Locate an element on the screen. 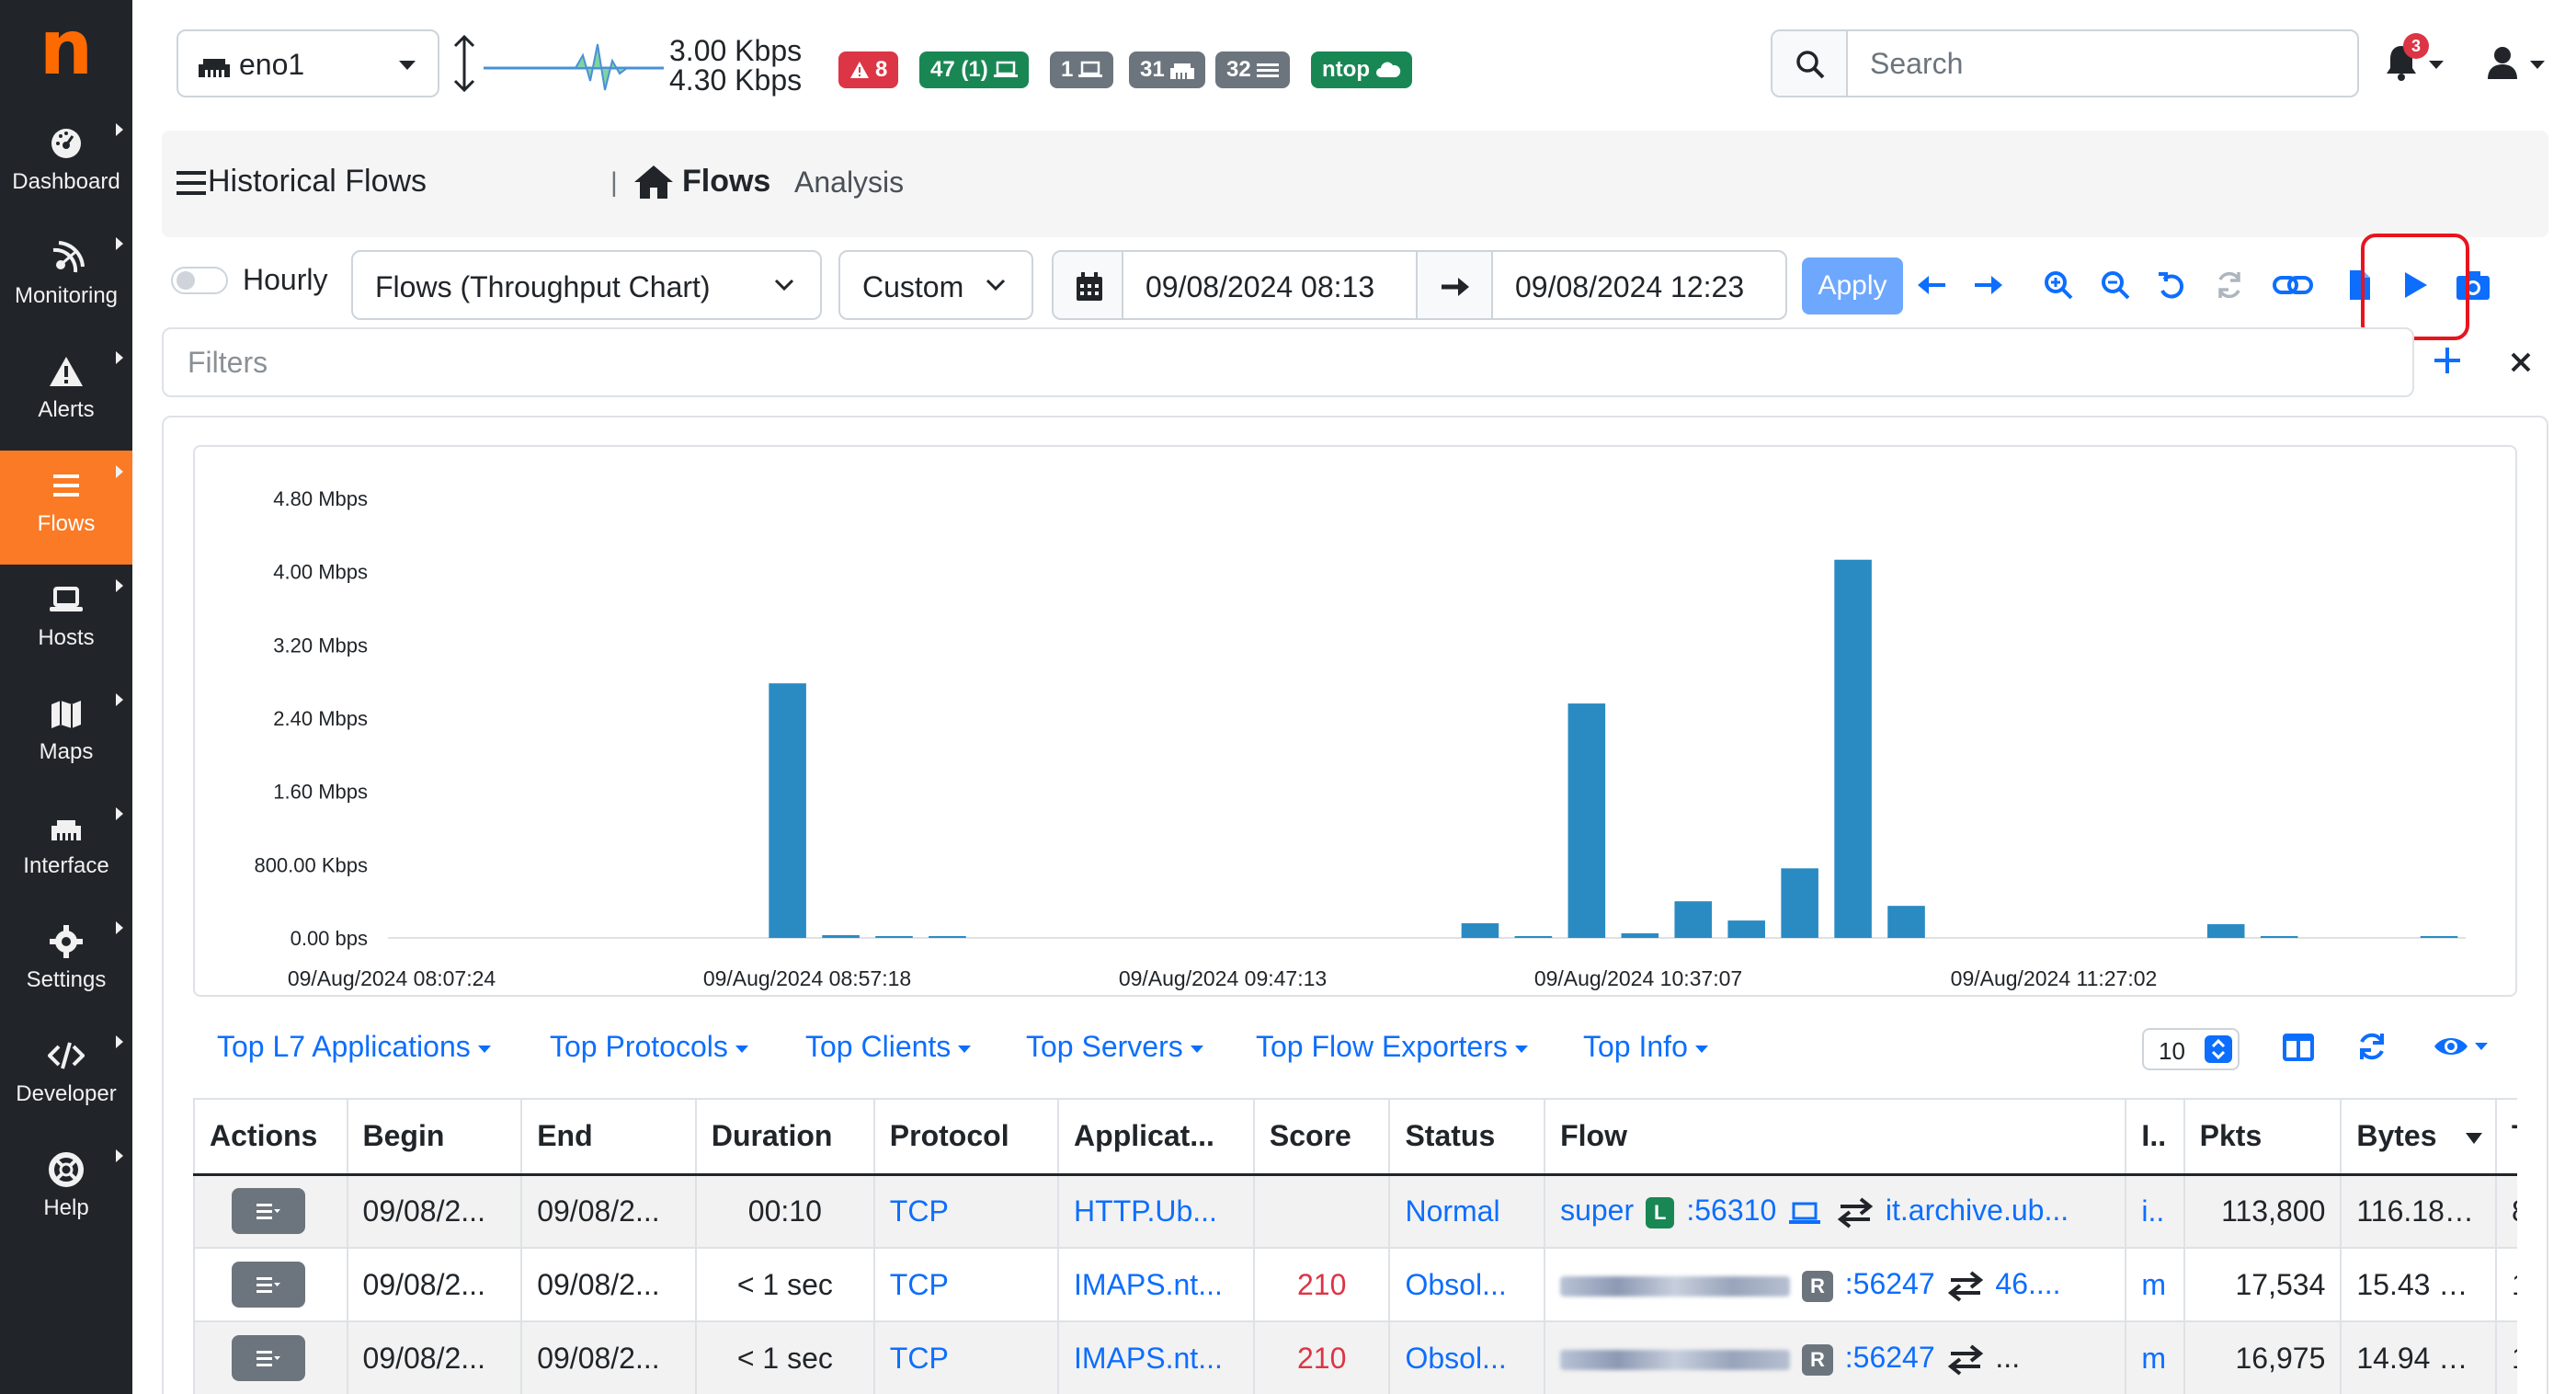 Image resolution: width=2576 pixels, height=1394 pixels. sidebar-item-alerts: Alerts is located at coordinates (66, 394).